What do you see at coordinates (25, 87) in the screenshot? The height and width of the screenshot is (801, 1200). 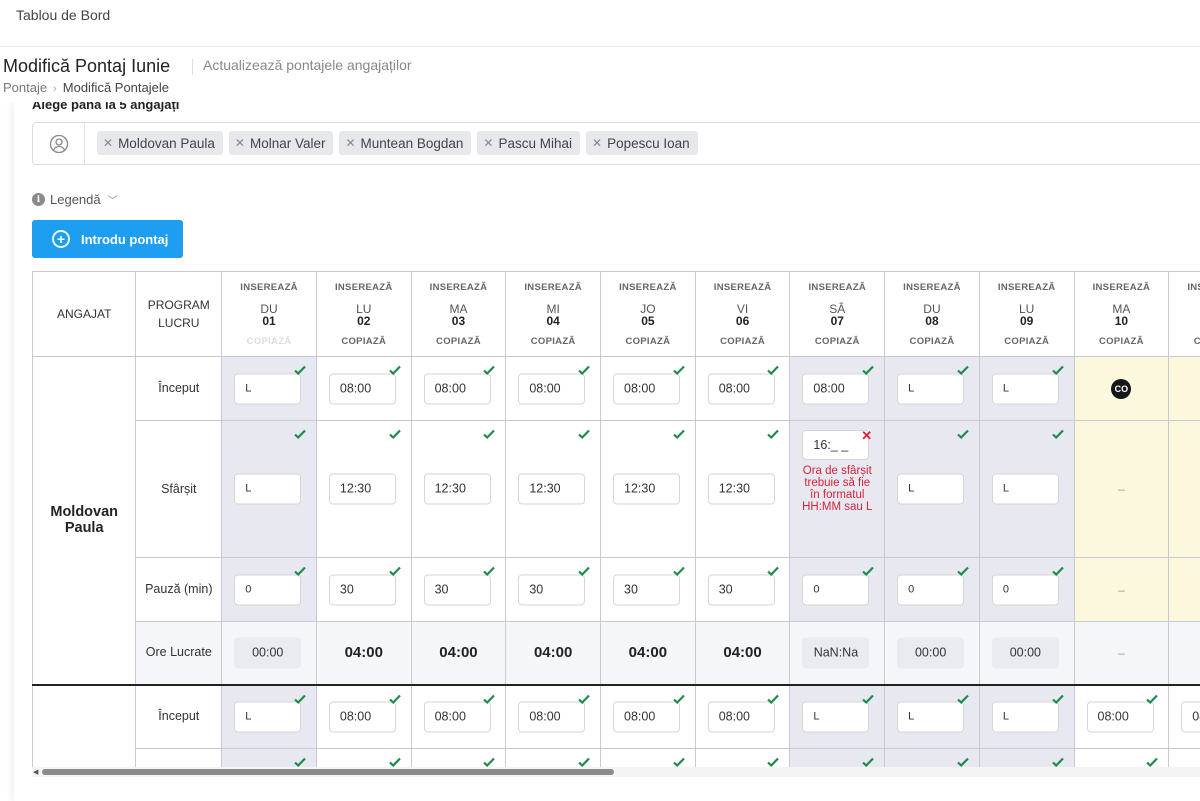 I see `breadcrumb-link-pontaje: Pontaje` at bounding box center [25, 87].